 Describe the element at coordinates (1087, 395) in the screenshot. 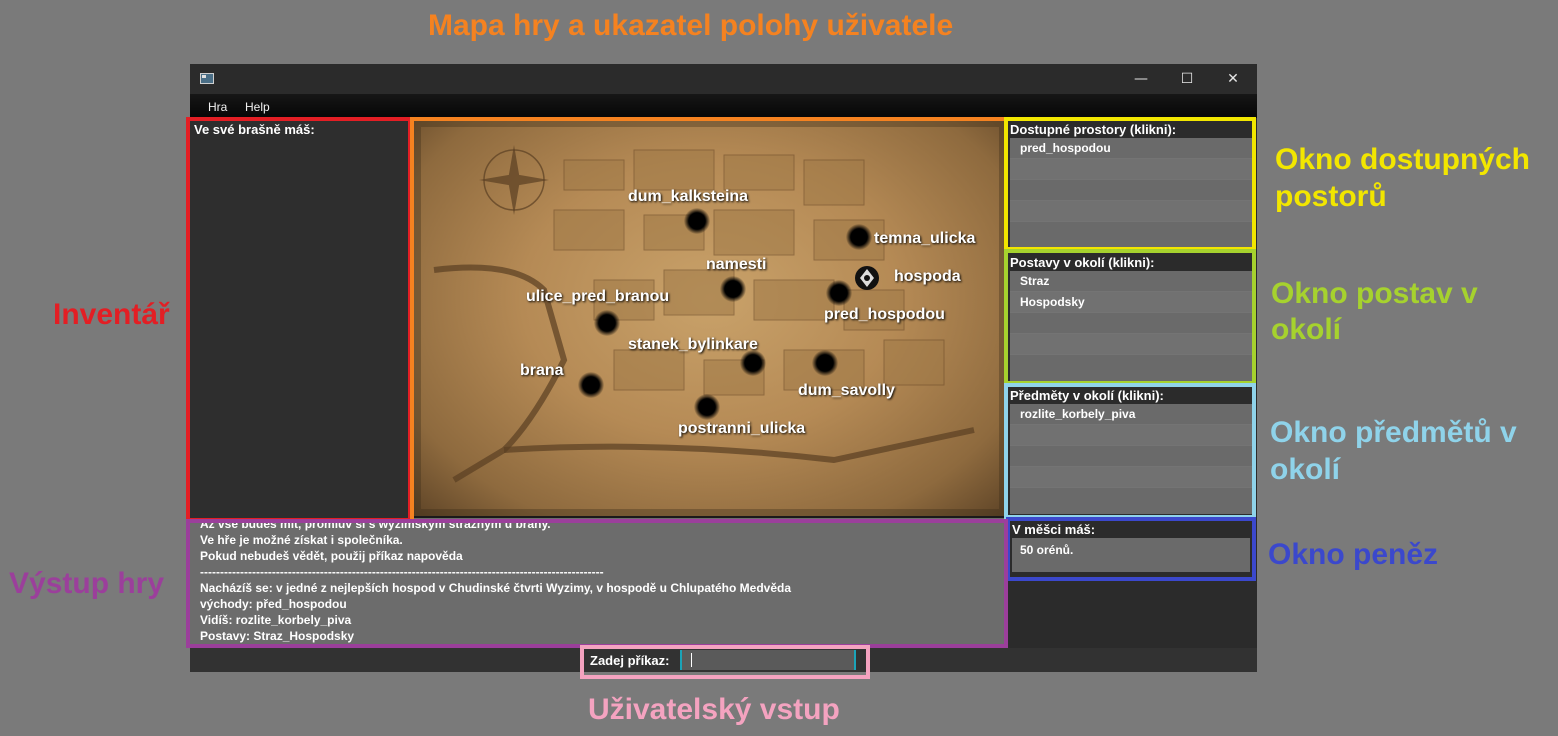

I see `items-label: Předměty v okolí (klikni):` at that location.